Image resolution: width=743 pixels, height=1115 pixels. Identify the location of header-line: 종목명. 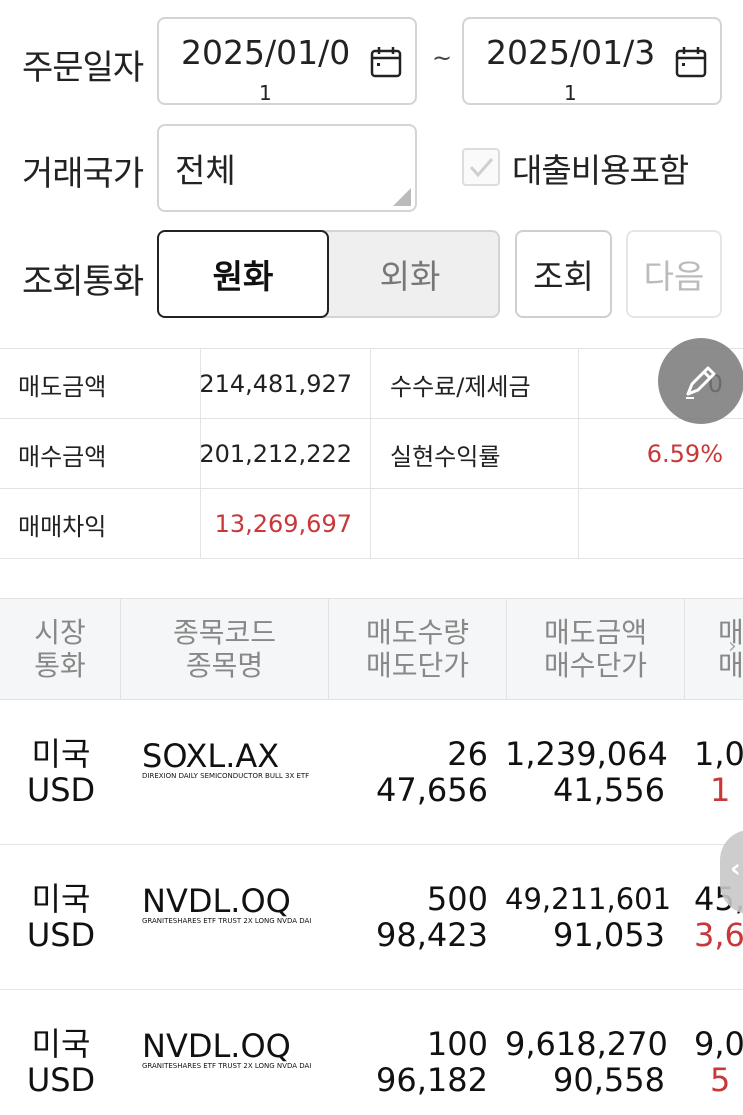
(224, 665).